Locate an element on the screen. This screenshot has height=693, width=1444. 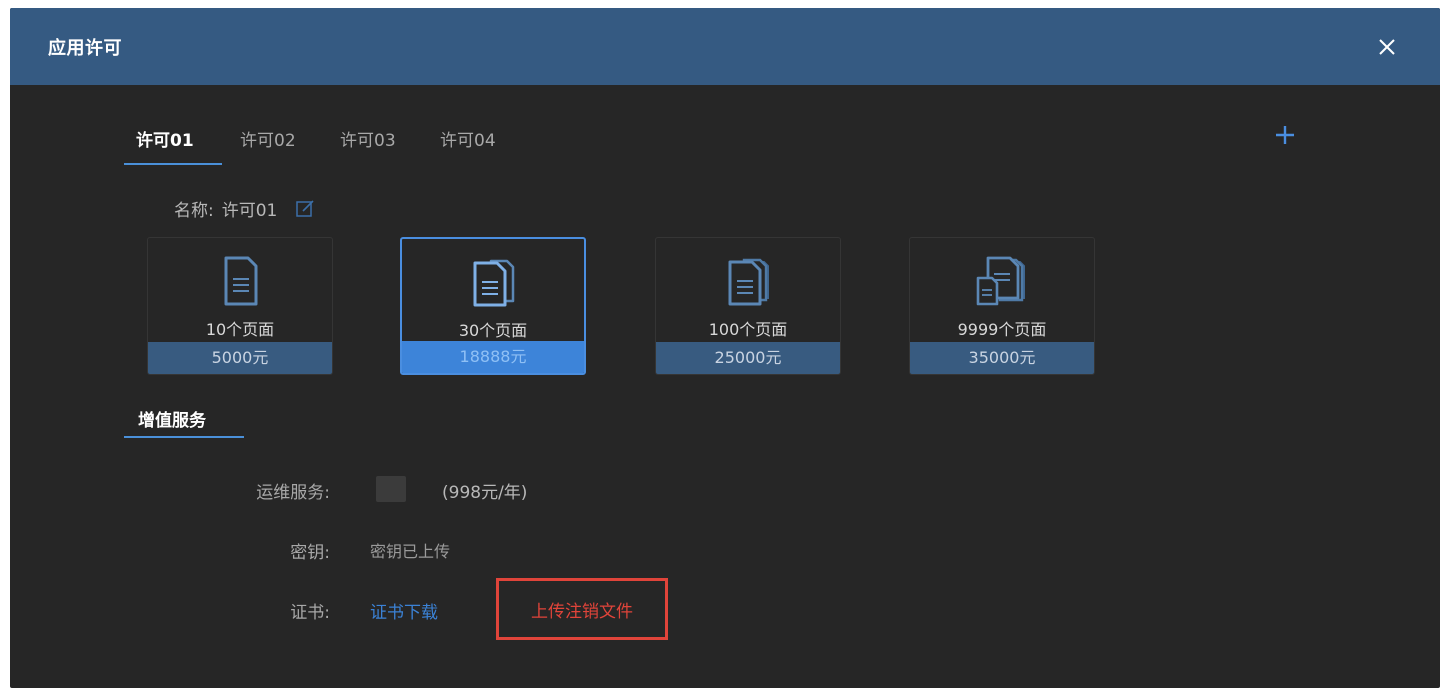
plan-card-30-pages: 30个页面 18888元 is located at coordinates (493, 306).